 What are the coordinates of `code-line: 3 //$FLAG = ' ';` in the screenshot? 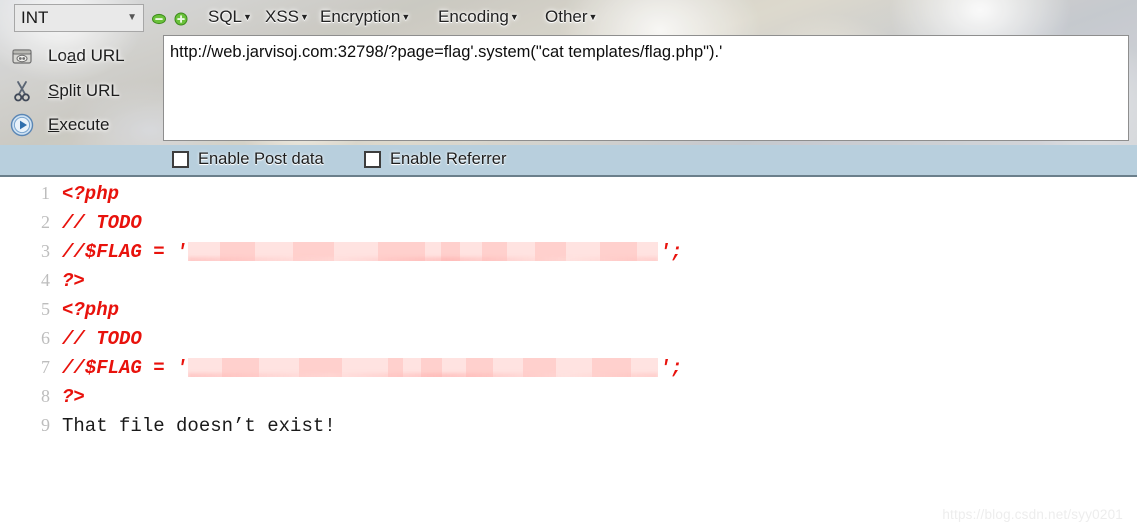 It's located at (568, 251).